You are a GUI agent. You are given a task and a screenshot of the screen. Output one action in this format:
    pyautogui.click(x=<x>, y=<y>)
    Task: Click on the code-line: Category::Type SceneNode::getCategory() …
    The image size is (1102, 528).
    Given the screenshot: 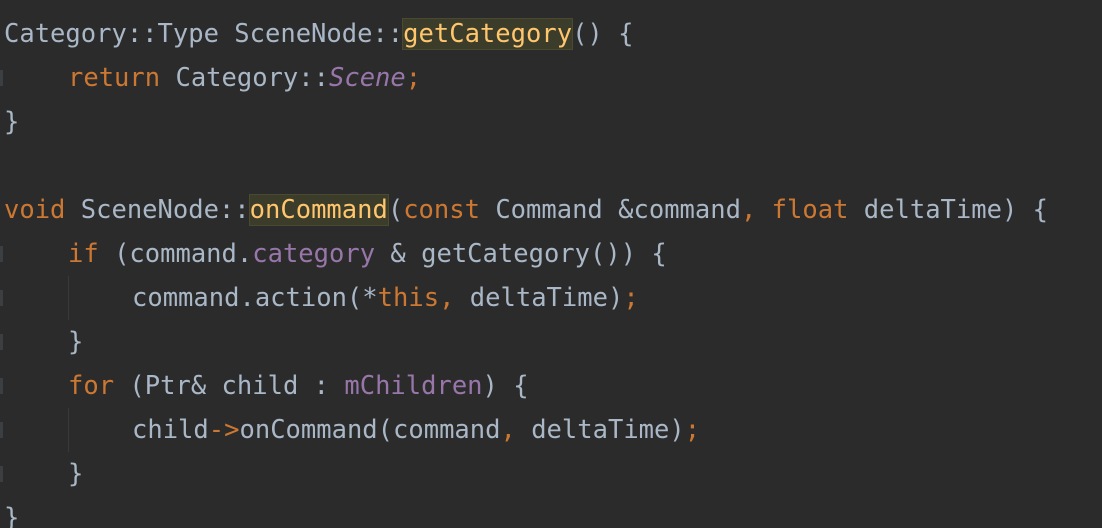 What is the action you would take?
    pyautogui.click(x=318, y=34)
    